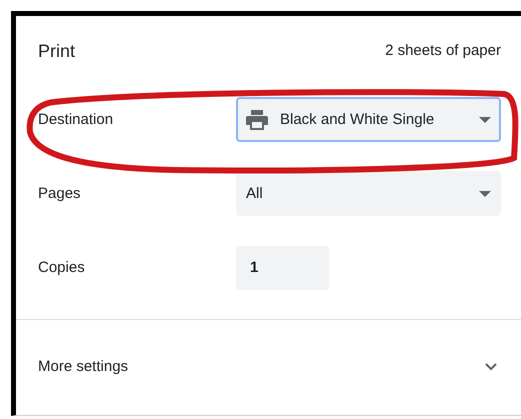 The height and width of the screenshot is (419, 521). I want to click on sheet-count: 2 sheets of paper, so click(443, 51).